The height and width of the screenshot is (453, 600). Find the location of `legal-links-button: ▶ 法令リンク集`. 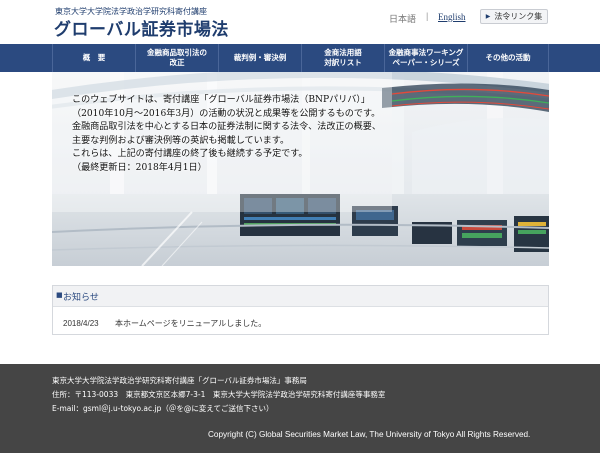

legal-links-button: ▶ 法令リンク集 is located at coordinates (514, 16).